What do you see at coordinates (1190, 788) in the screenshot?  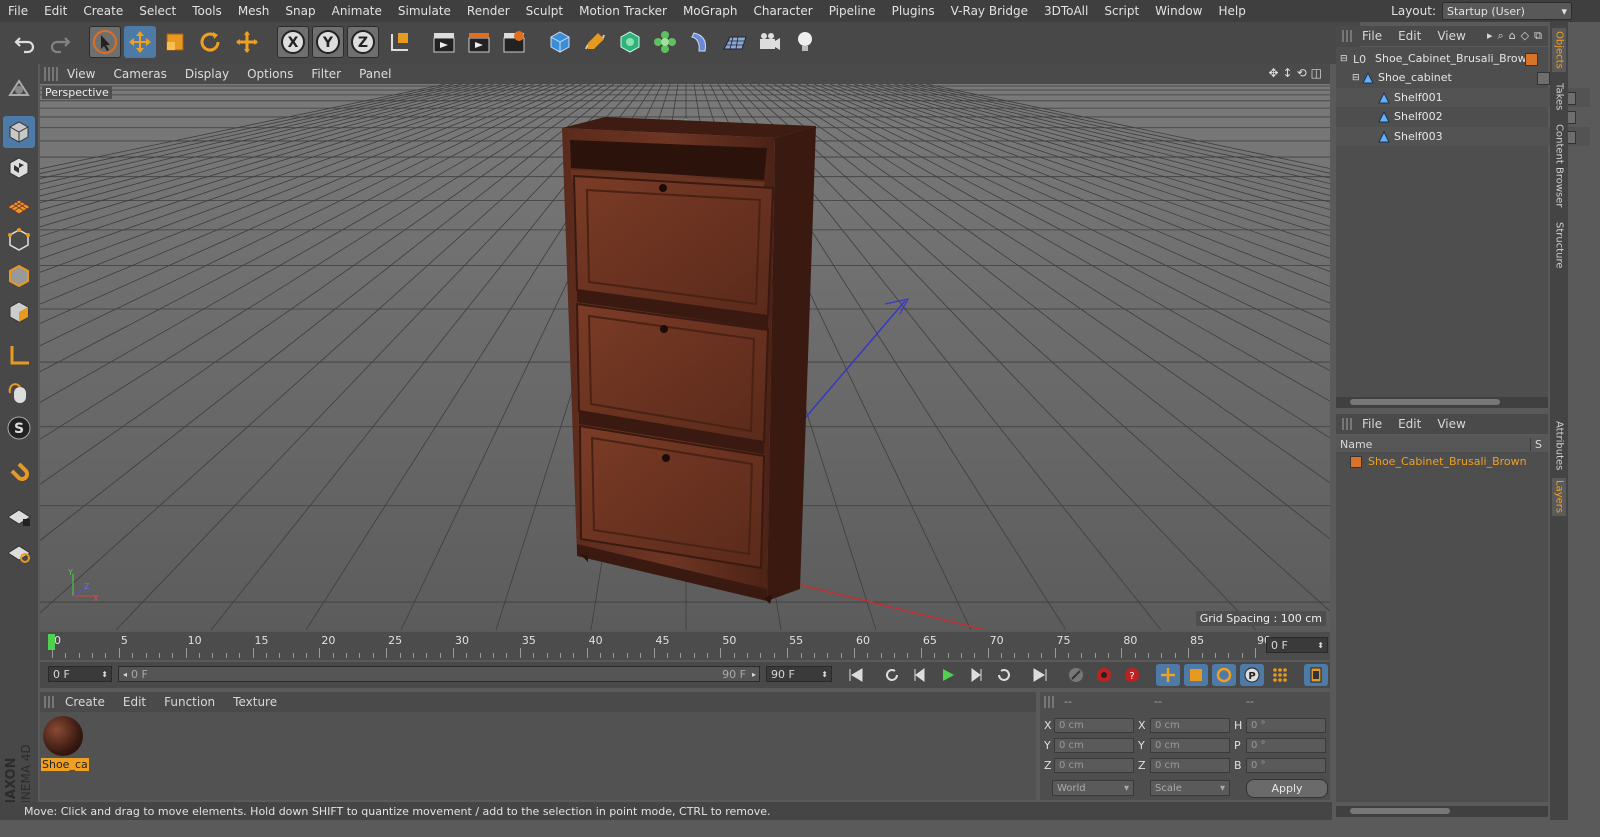 I see `size-mode-dropdown: Scale ▾` at bounding box center [1190, 788].